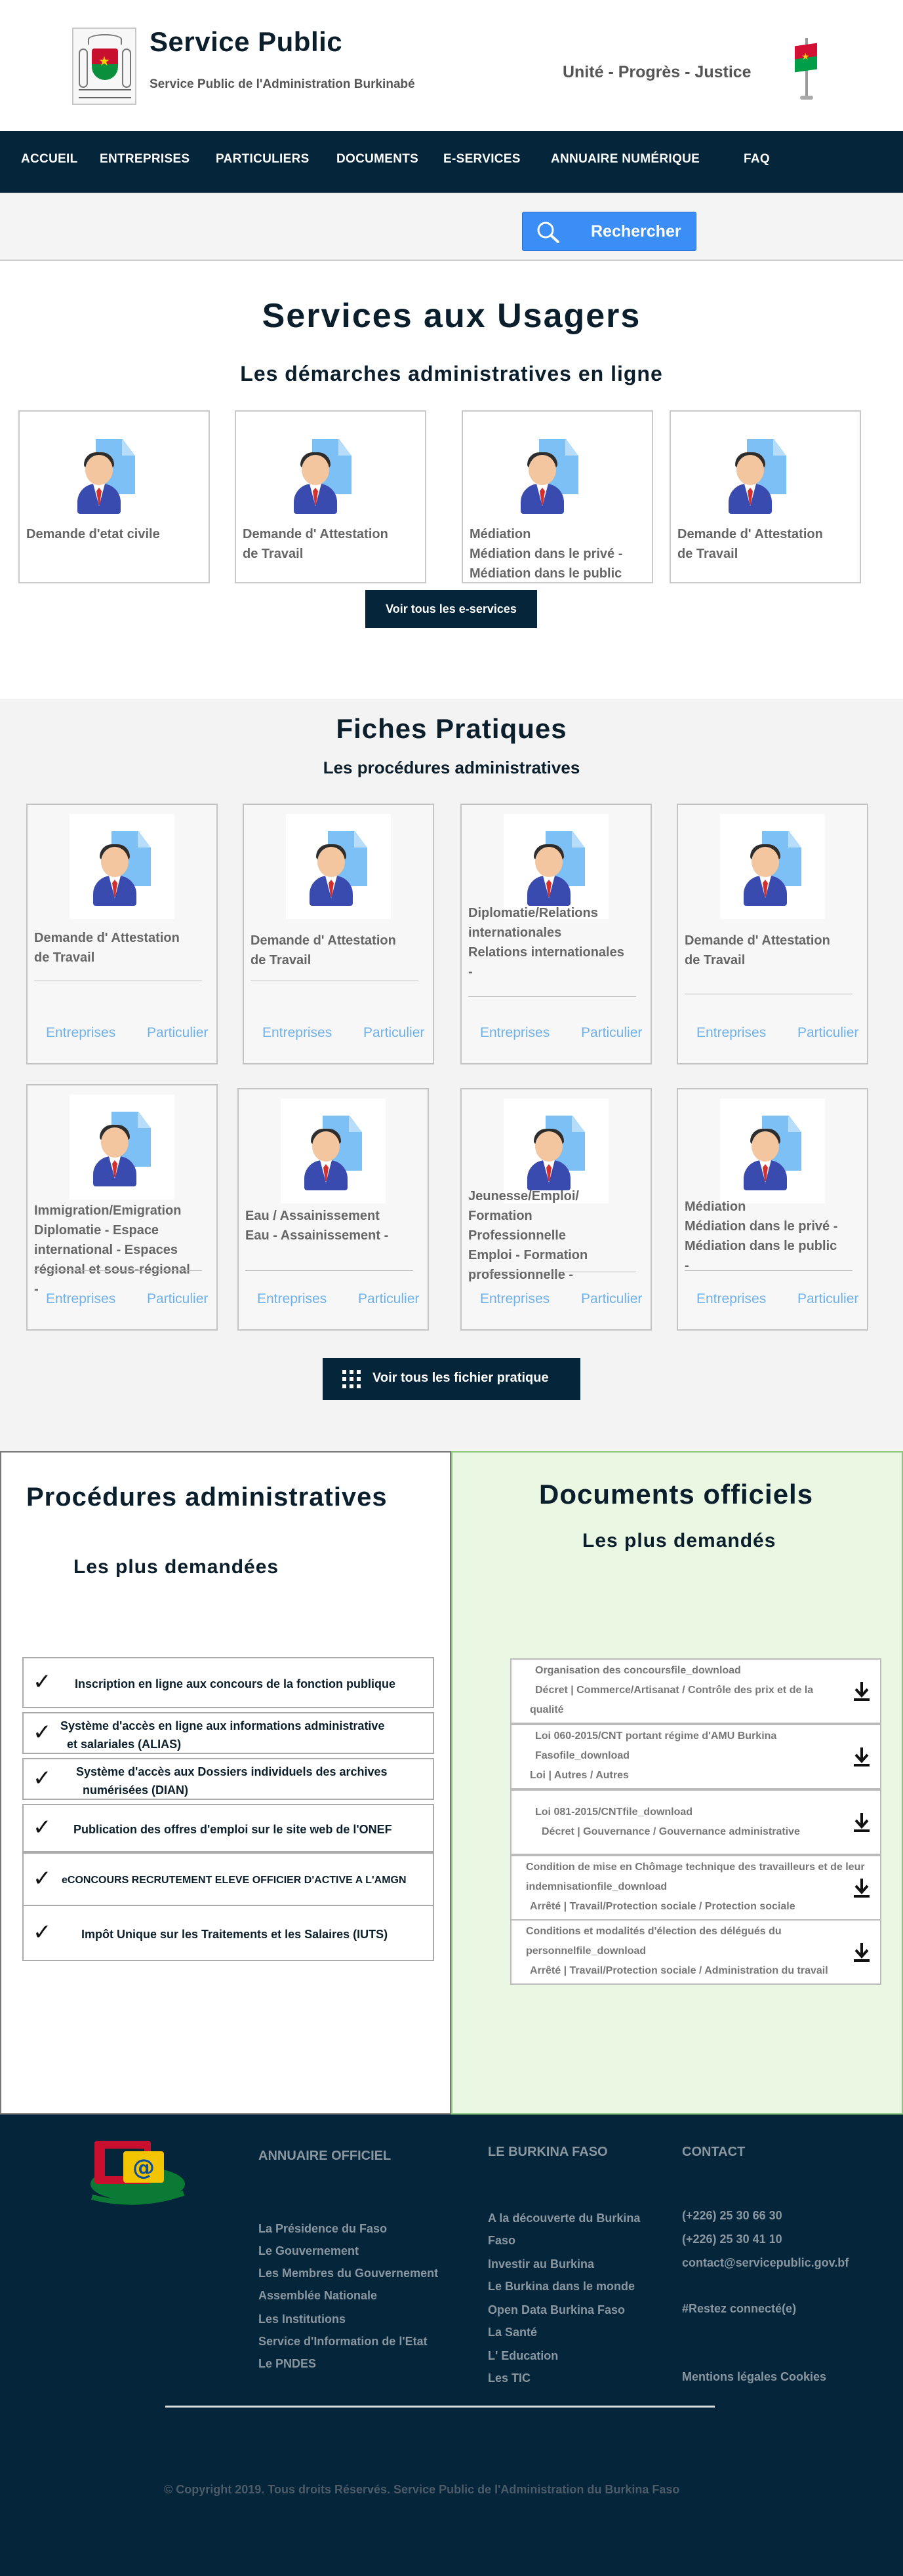 The height and width of the screenshot is (2576, 903). I want to click on search-button: Rechercher, so click(609, 231).